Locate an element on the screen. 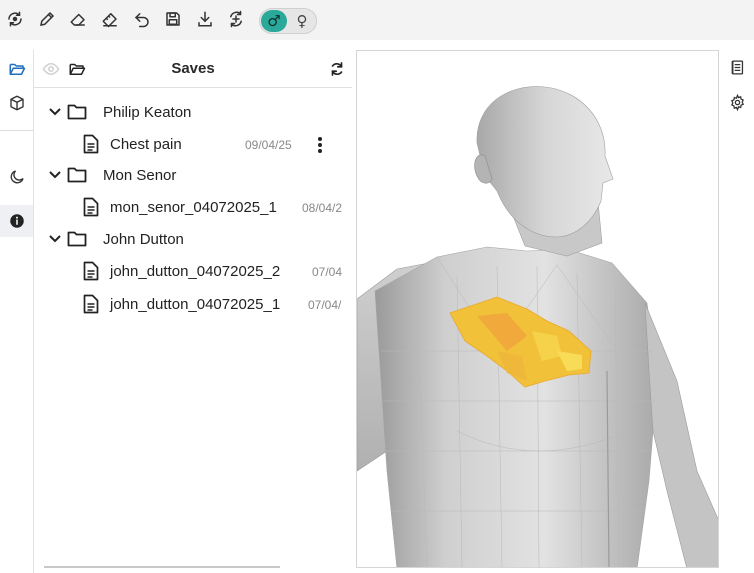  file-name: Chest pain is located at coordinates (146, 144).